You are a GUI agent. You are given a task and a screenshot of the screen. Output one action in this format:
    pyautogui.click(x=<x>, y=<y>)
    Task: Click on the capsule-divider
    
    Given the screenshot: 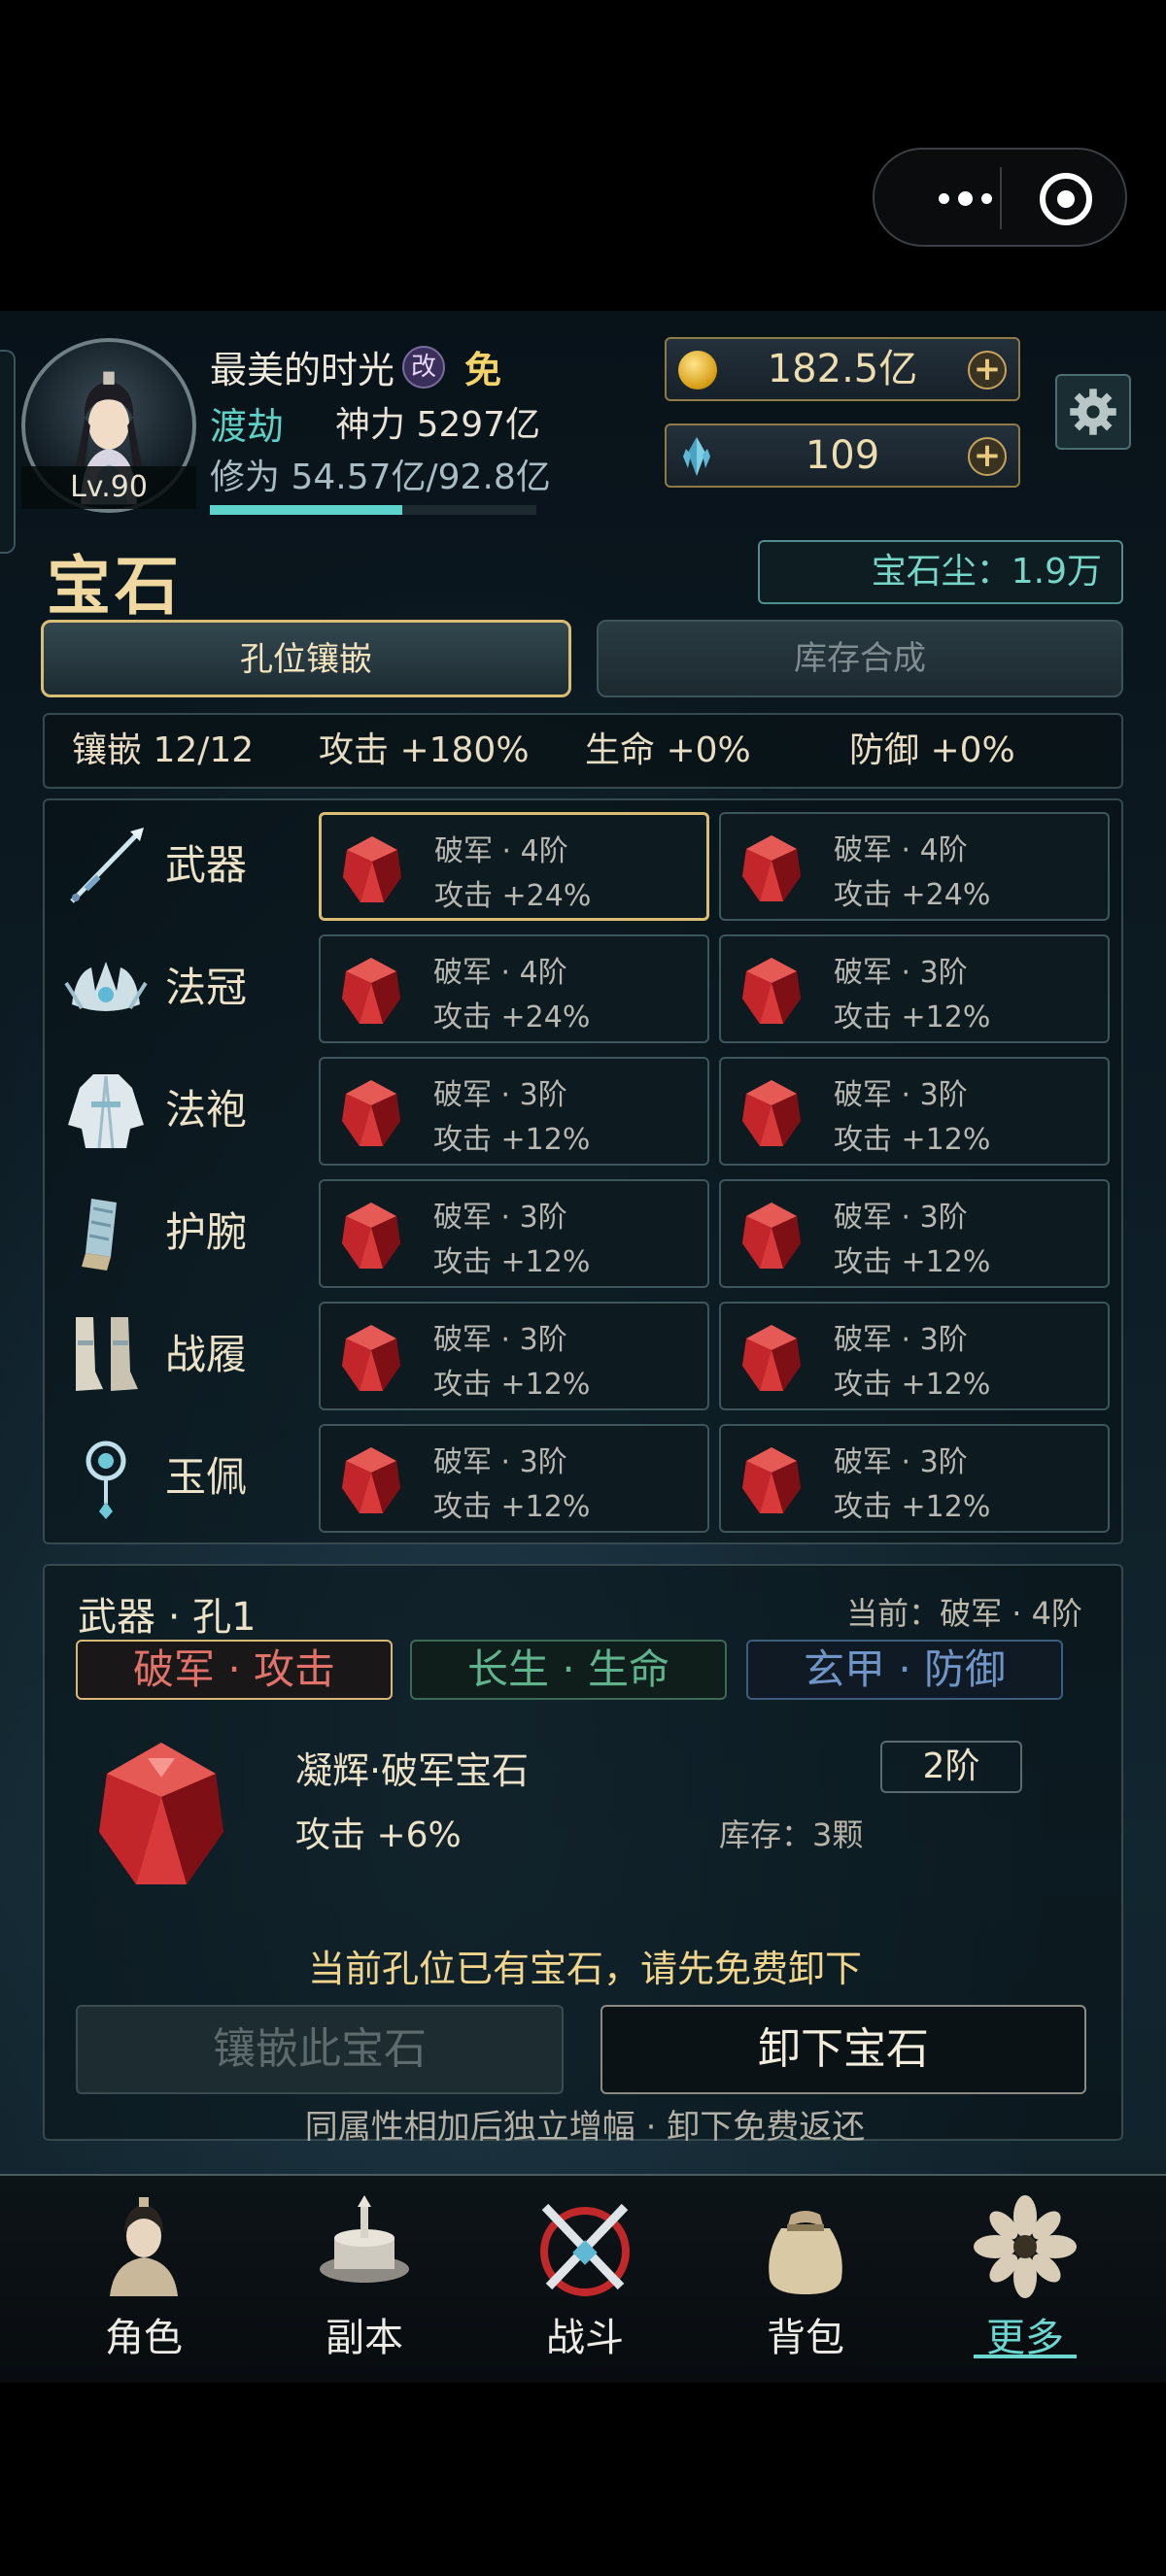 What is the action you would take?
    pyautogui.click(x=1001, y=198)
    